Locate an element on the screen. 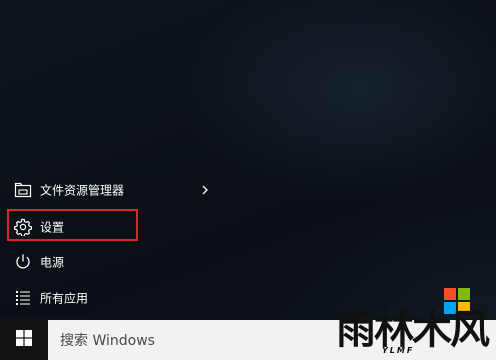  start-item-power: 电源 is located at coordinates (112, 262).